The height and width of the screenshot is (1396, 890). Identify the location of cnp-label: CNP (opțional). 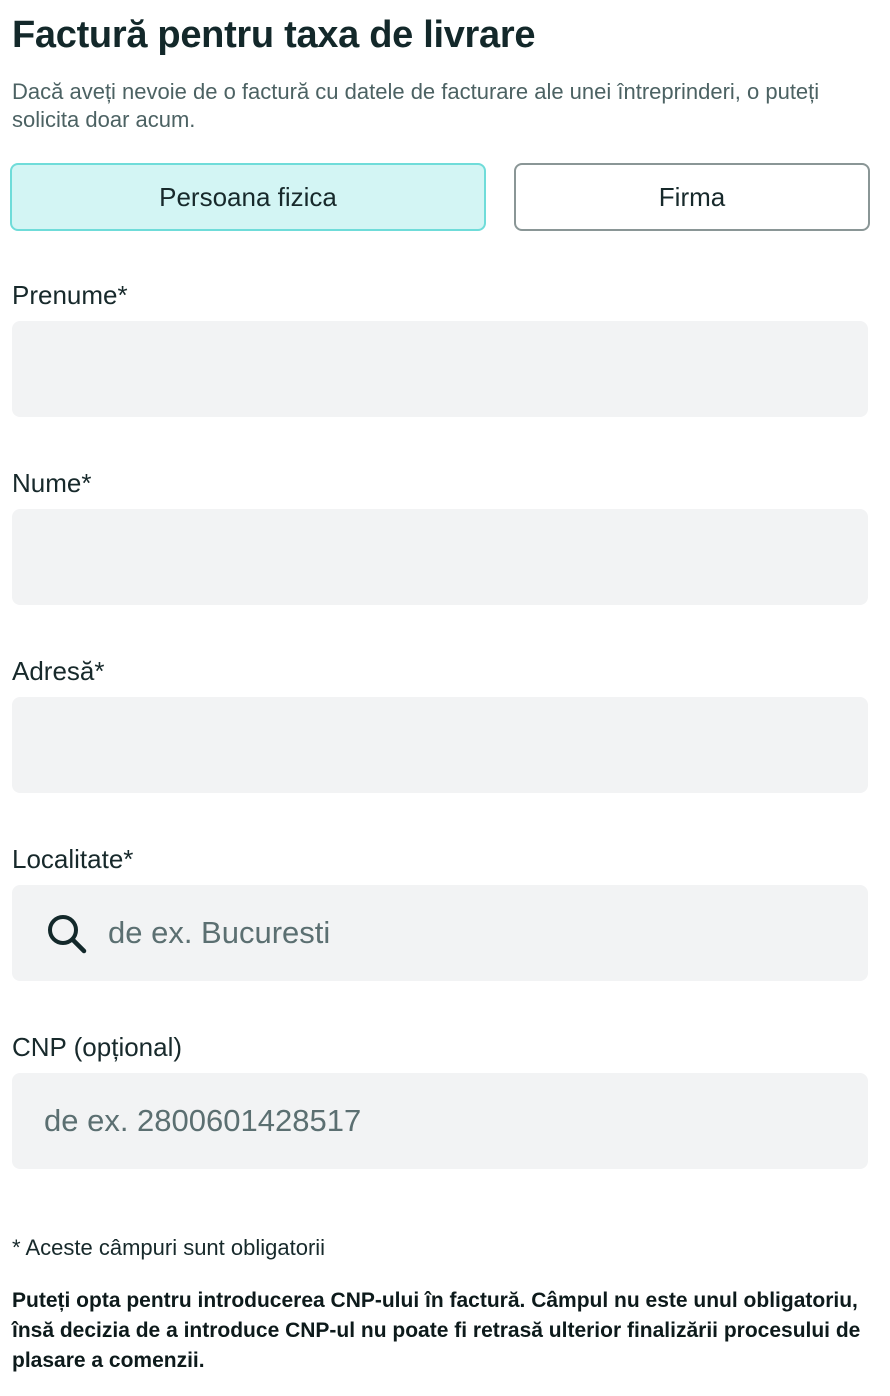
(97, 1047).